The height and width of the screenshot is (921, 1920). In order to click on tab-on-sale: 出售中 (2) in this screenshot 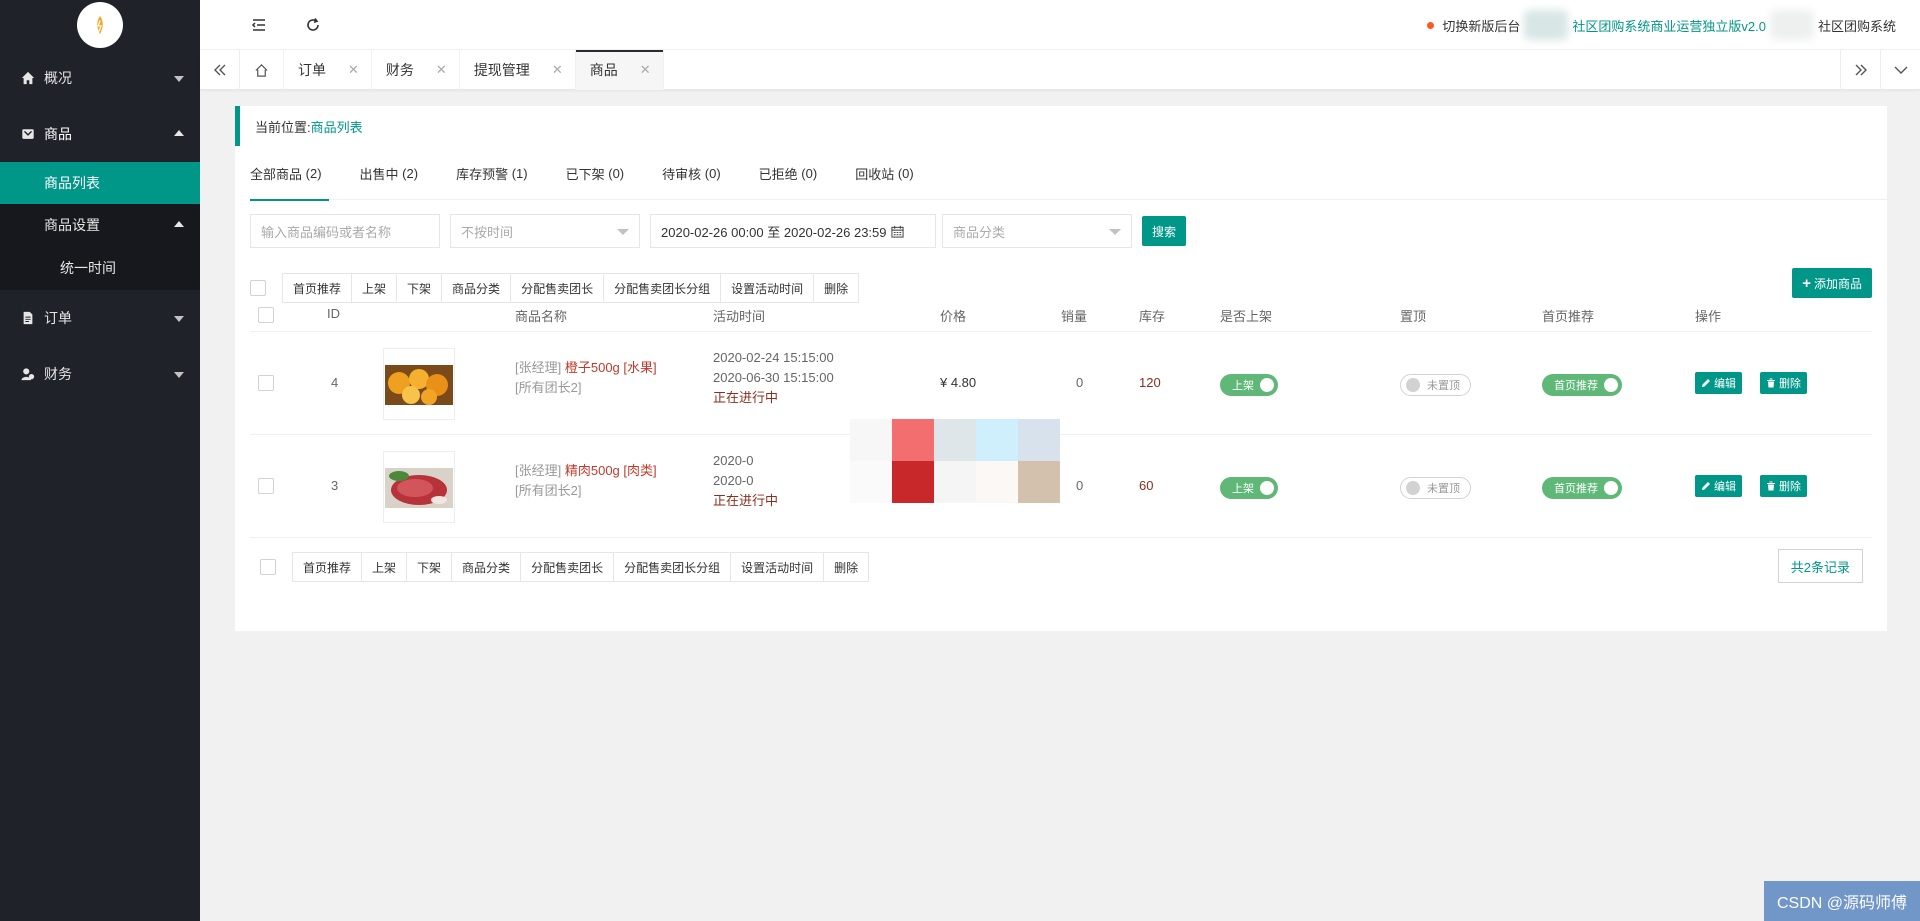, I will do `click(389, 173)`.